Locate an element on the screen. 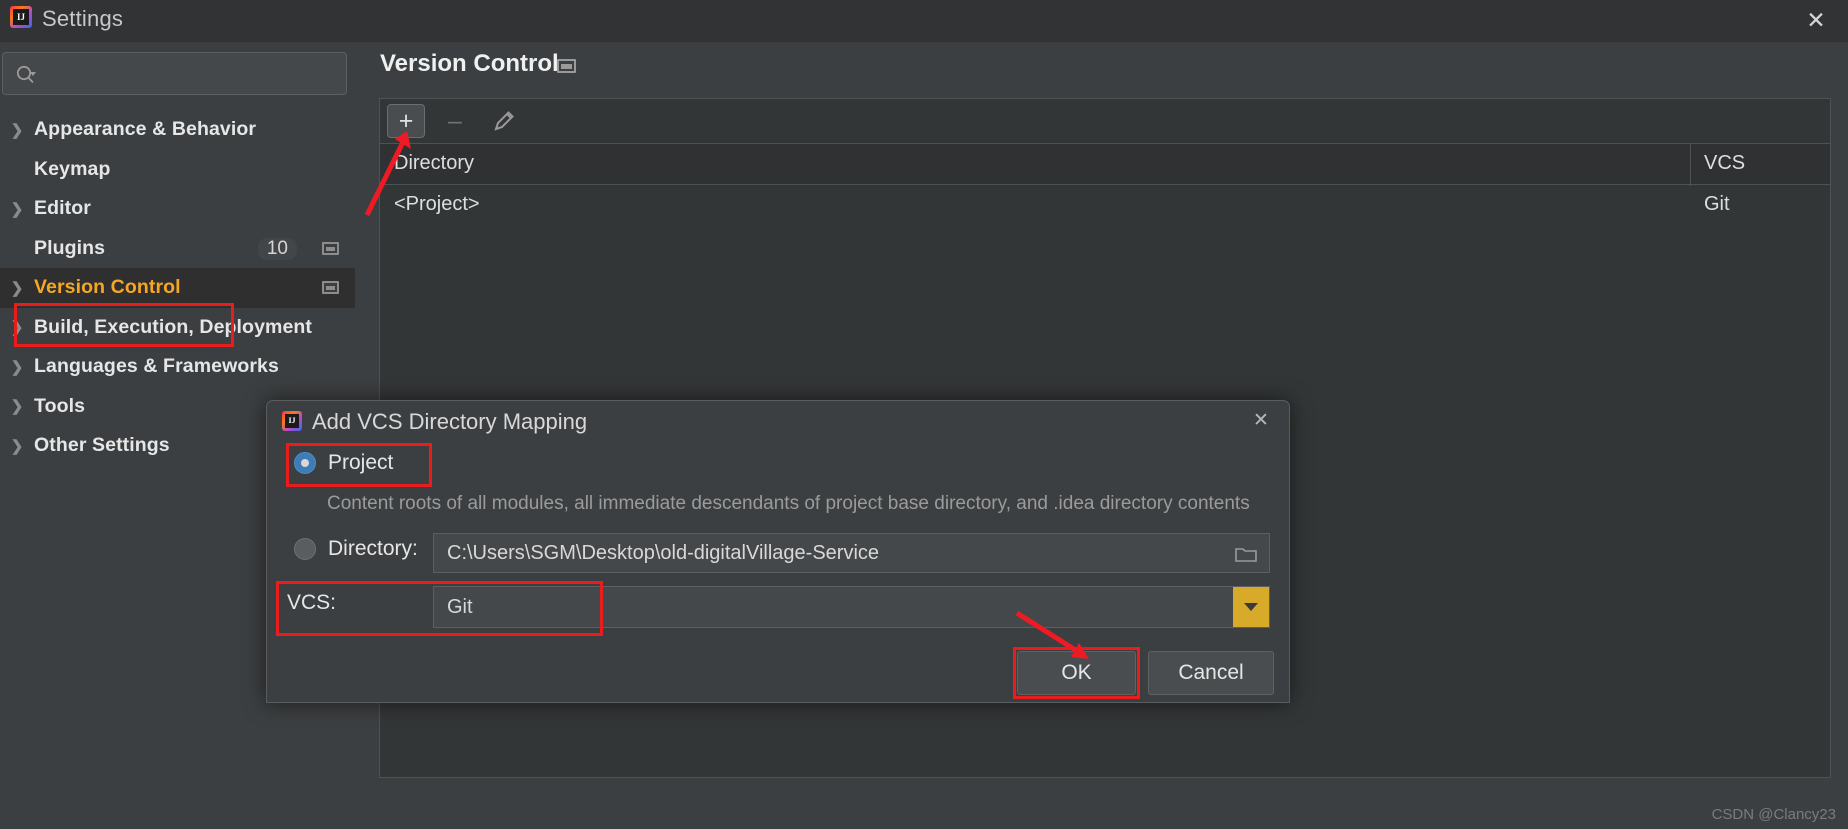 Image resolution: width=1848 pixels, height=829 pixels. table-header: Directory VCS is located at coordinates (1105, 164).